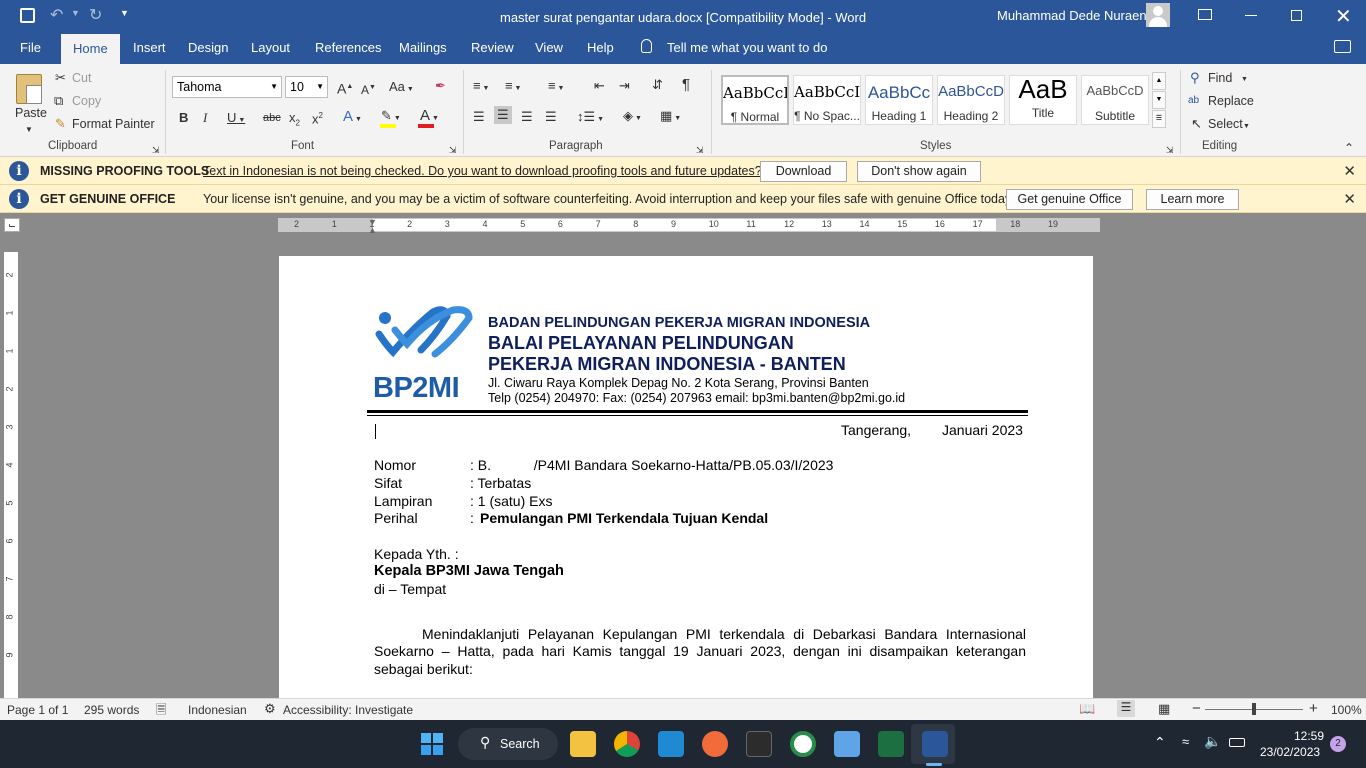 This screenshot has height=768, width=1366. I want to click on redo-icon: ↻, so click(95, 15).